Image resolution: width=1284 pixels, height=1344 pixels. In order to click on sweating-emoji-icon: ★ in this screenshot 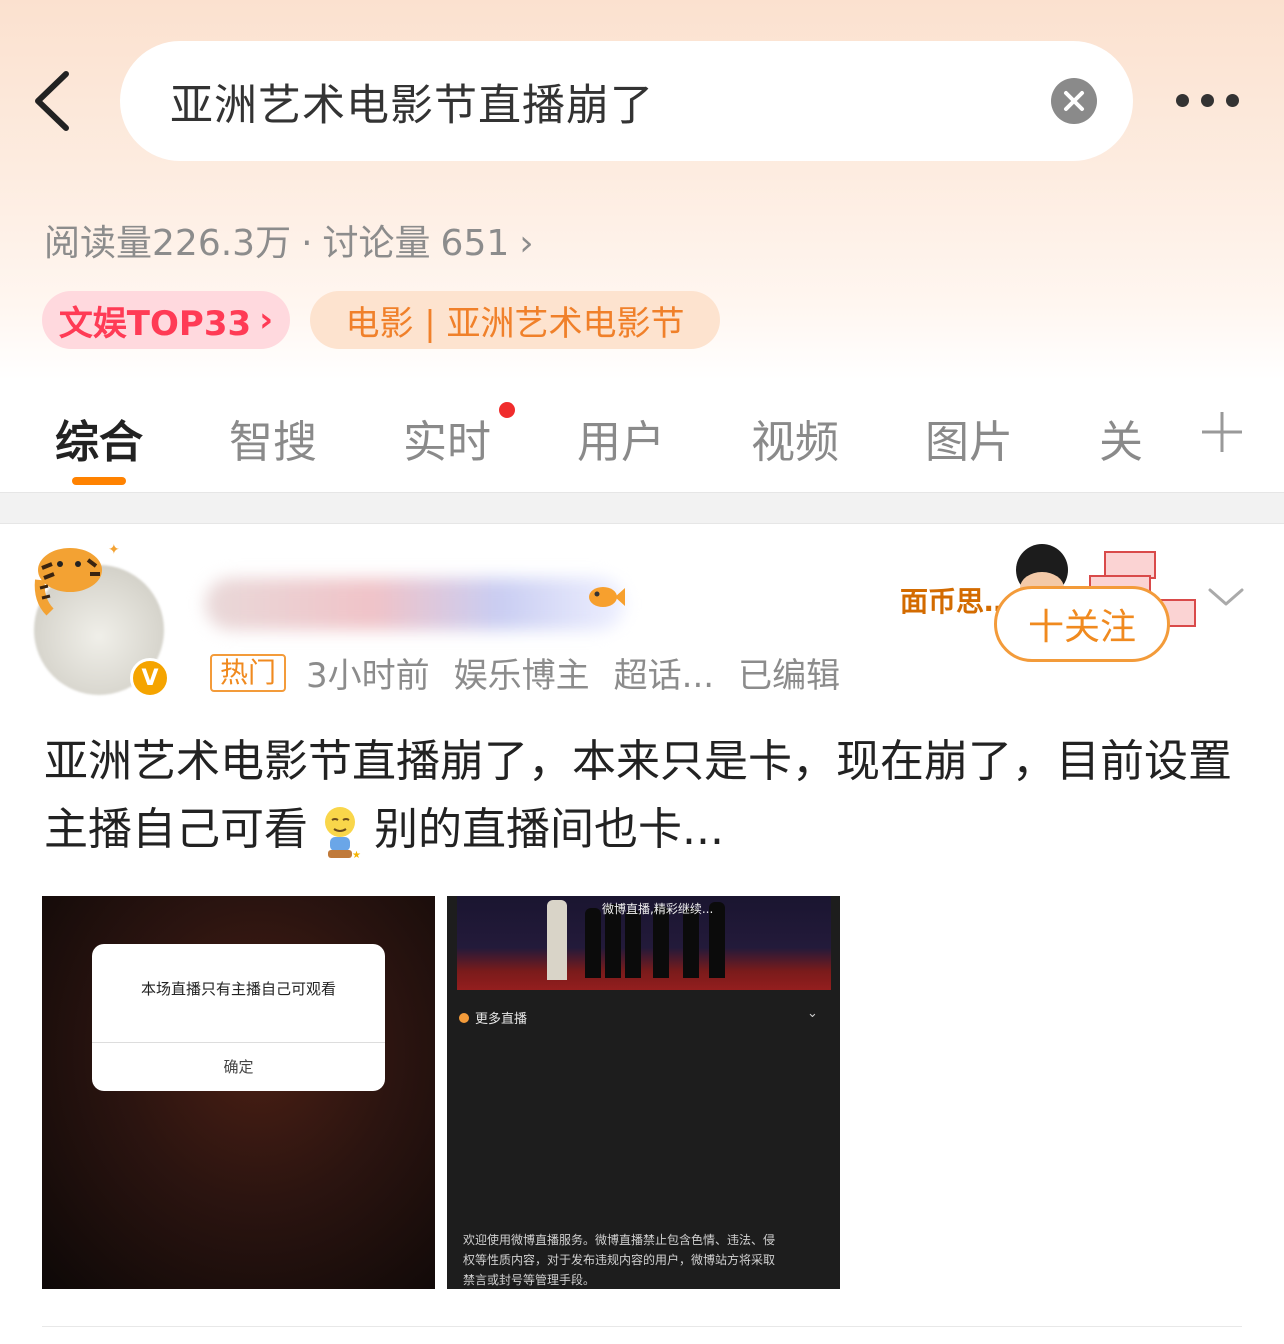, I will do `click(343, 833)`.